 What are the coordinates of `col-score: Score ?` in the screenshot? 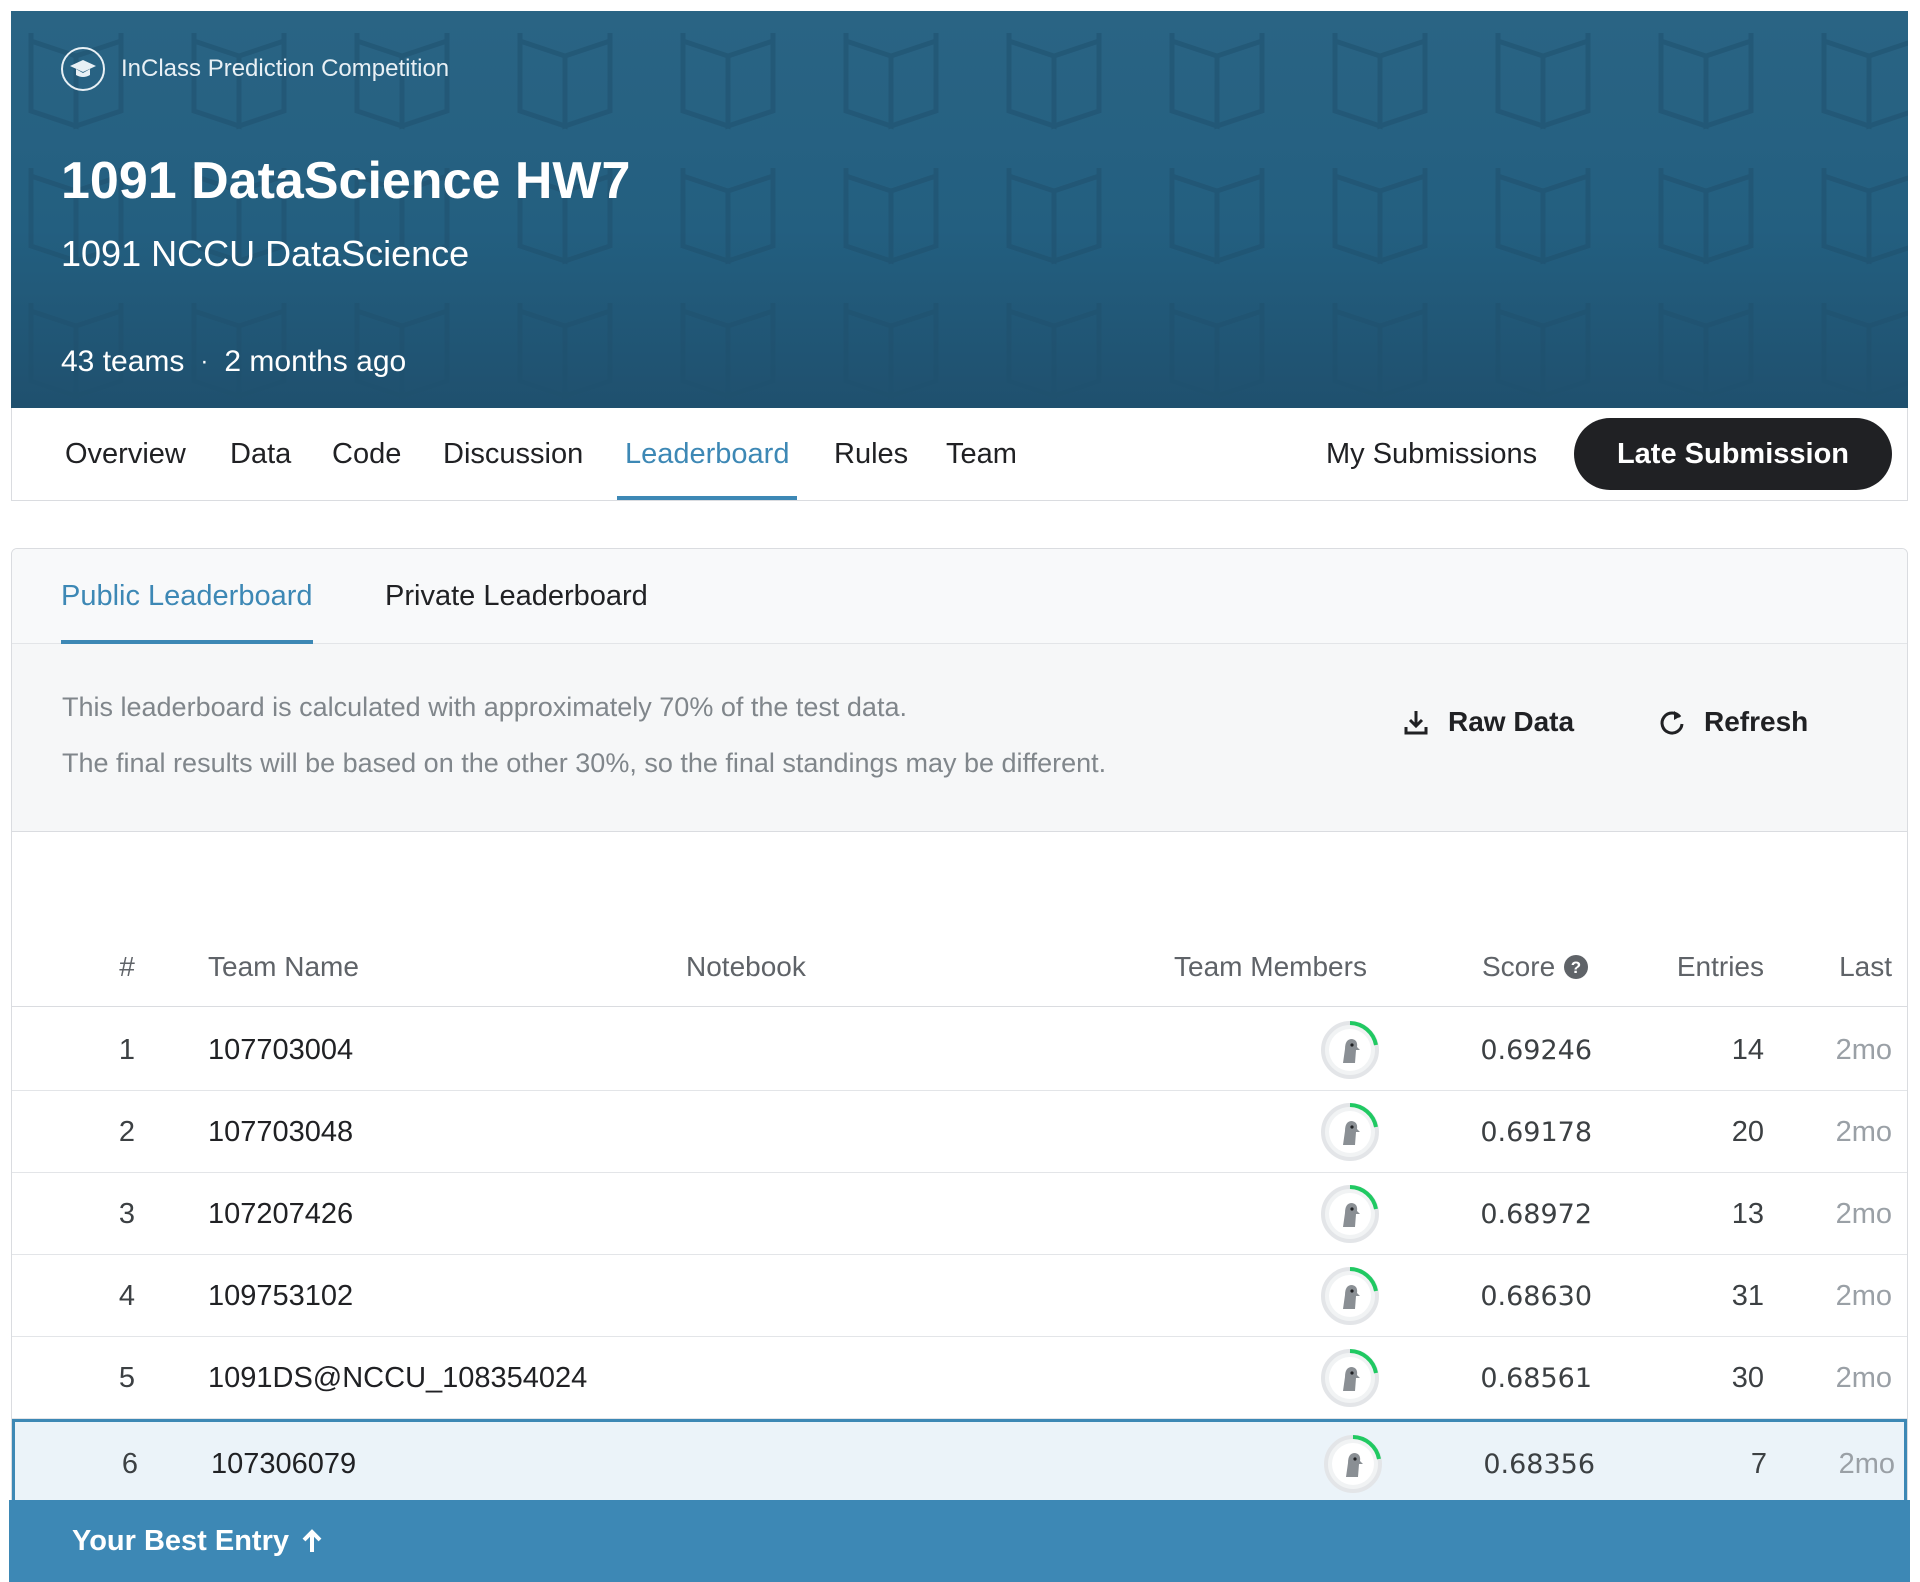 It's located at (1535, 967).